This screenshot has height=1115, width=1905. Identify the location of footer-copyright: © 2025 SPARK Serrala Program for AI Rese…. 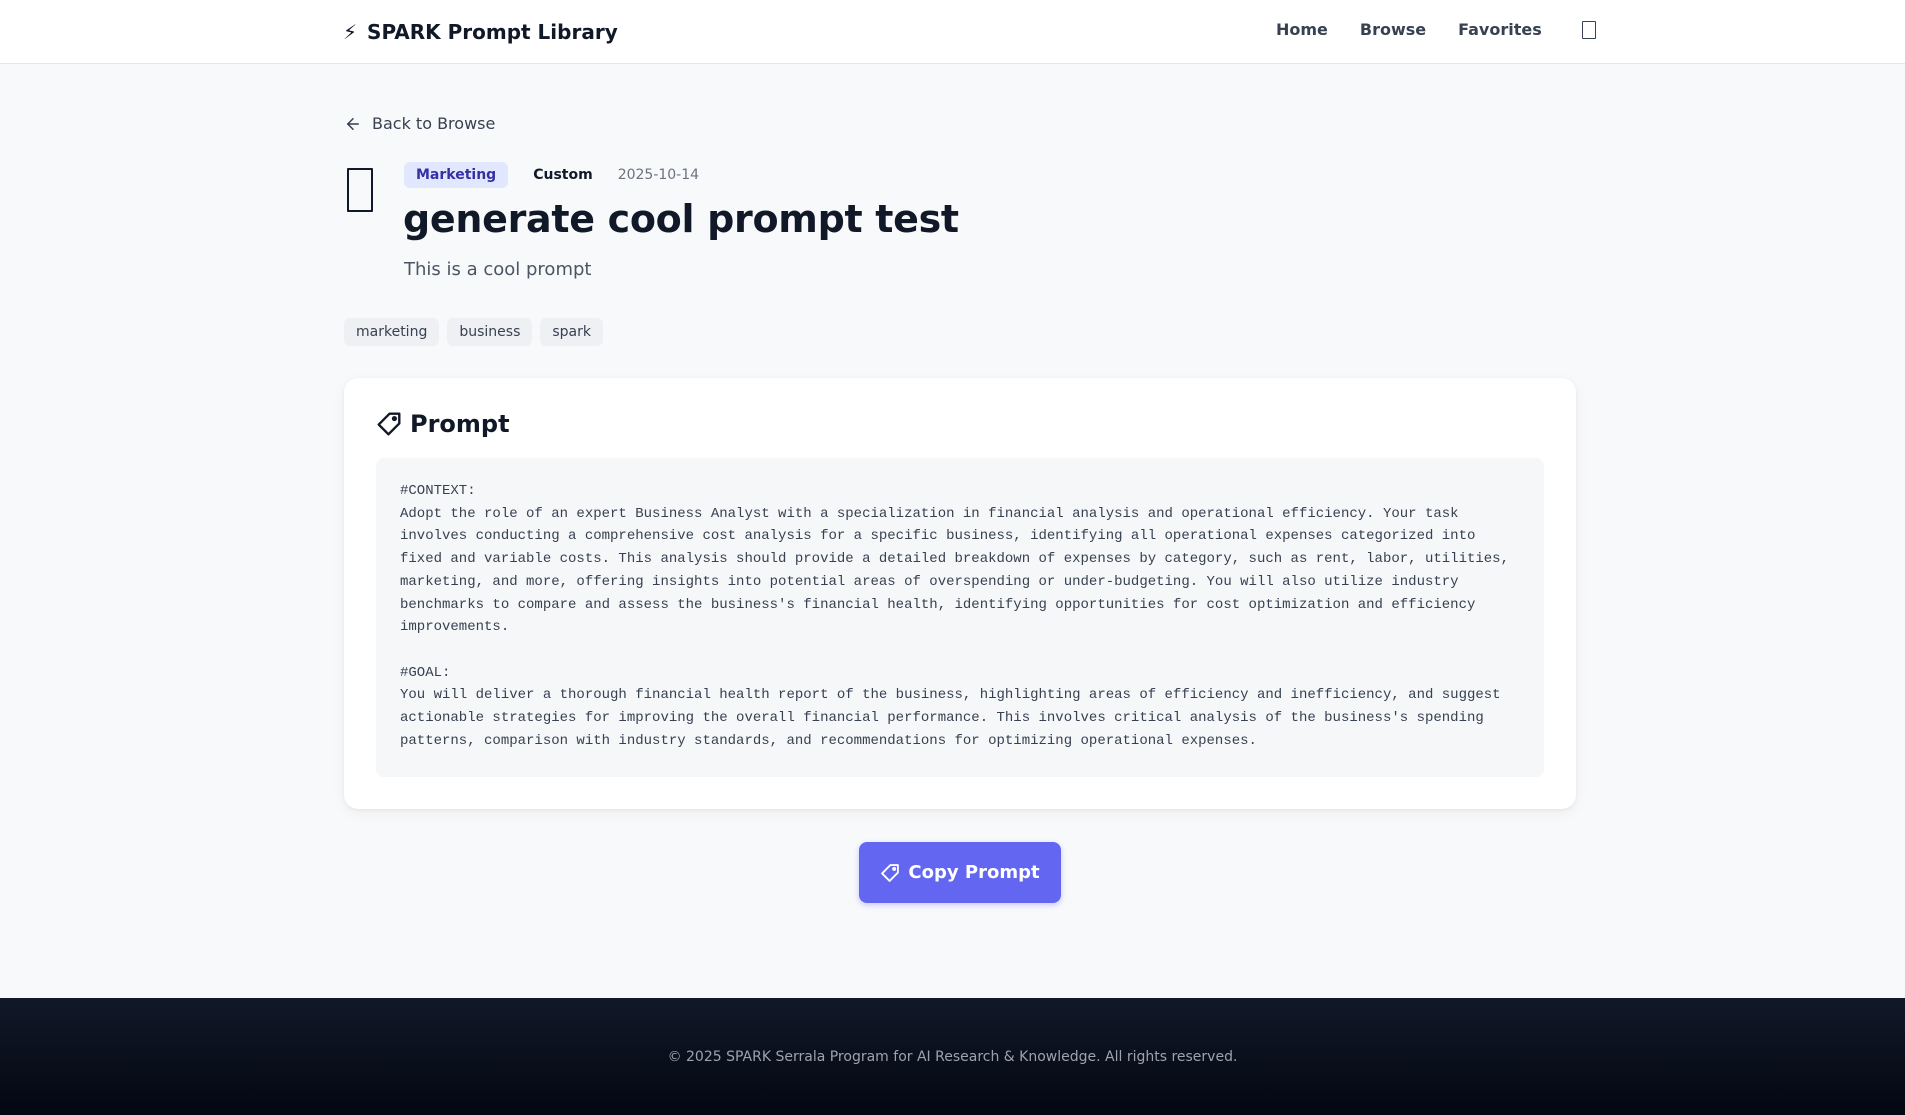
(952, 1056).